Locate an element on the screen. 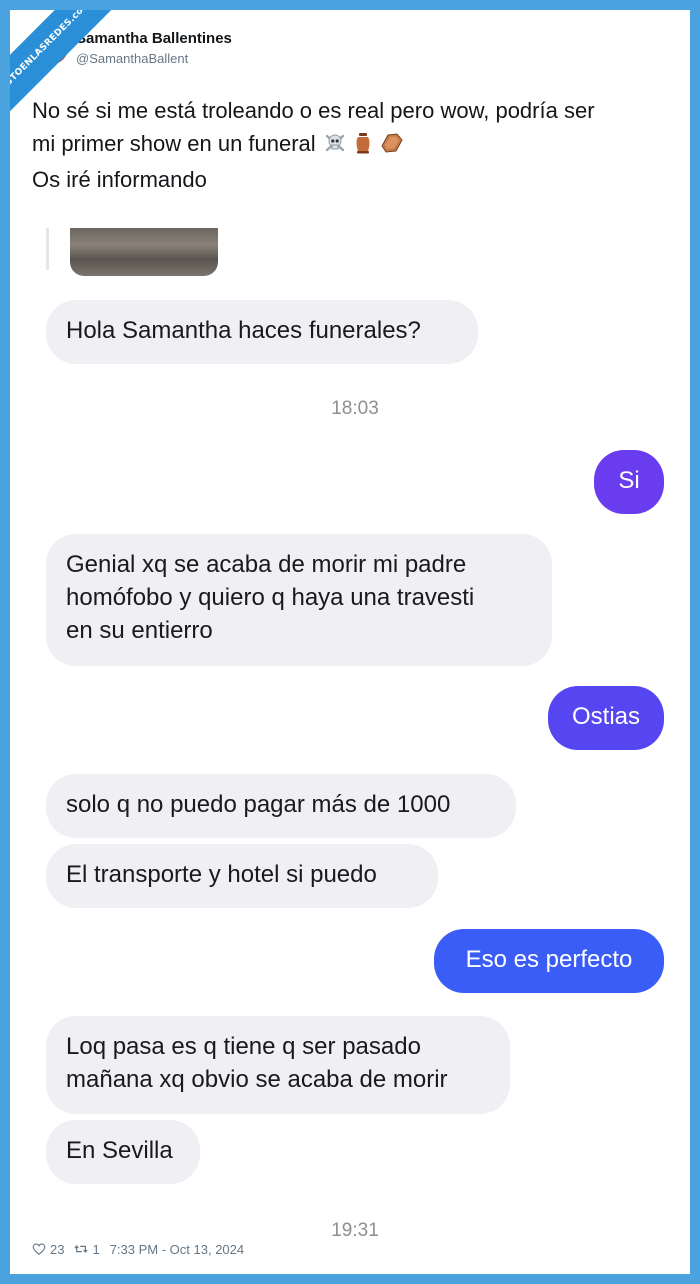 The image size is (700, 1284). retweet-action: 1 is located at coordinates (87, 1249).